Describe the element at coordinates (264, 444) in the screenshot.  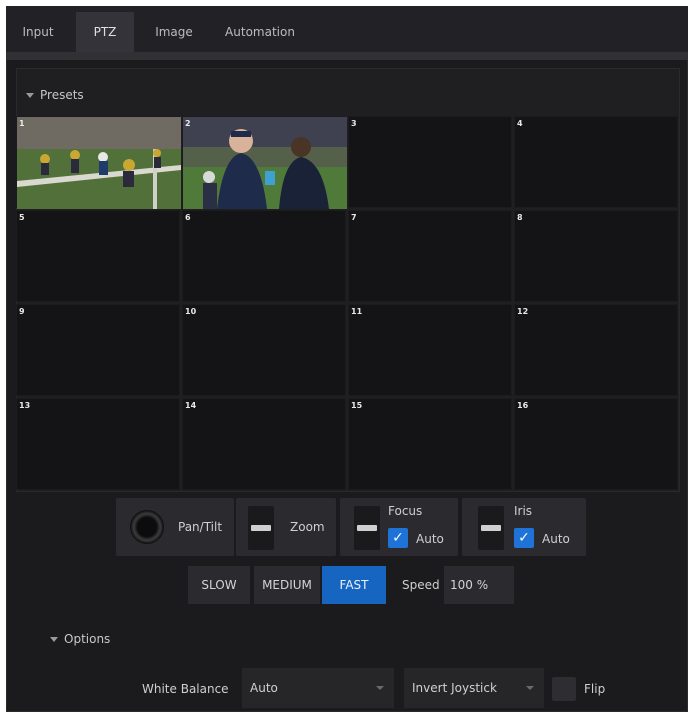
I see `preset-slot-14: 14` at that location.